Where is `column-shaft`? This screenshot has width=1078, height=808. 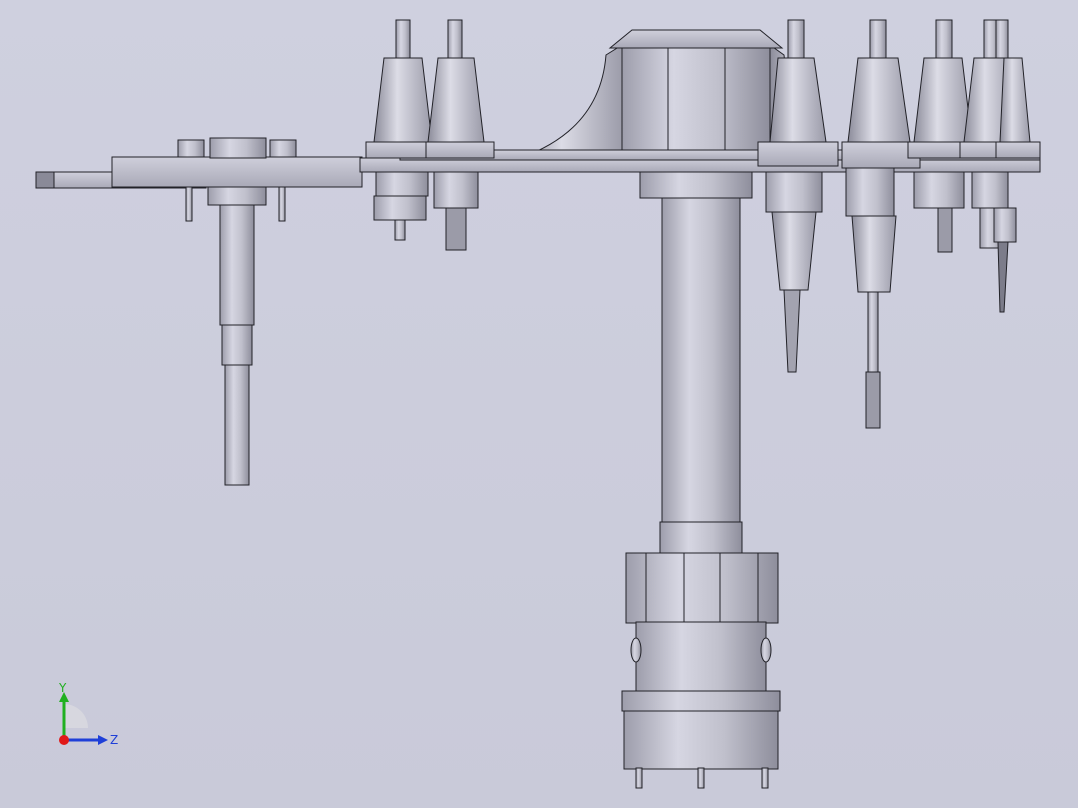 column-shaft is located at coordinates (701, 360).